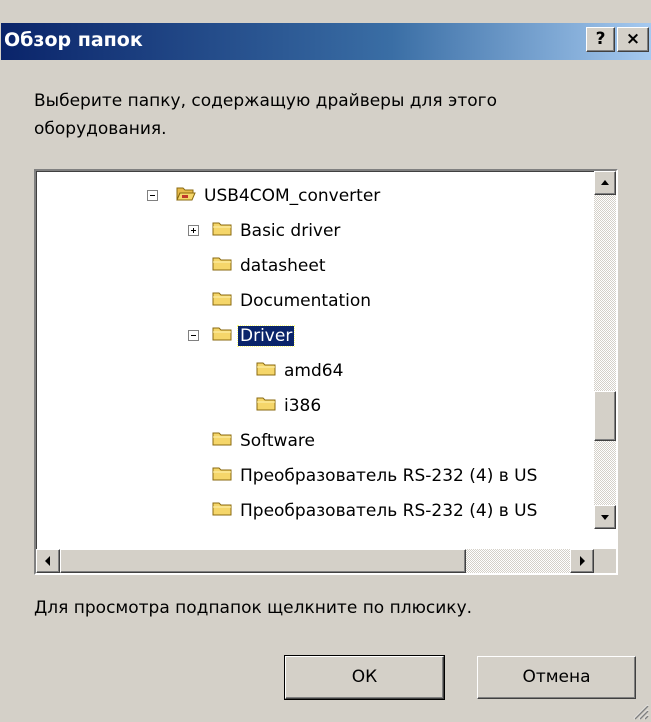 The image size is (651, 722). I want to click on arrow-up-icon, so click(605, 182).